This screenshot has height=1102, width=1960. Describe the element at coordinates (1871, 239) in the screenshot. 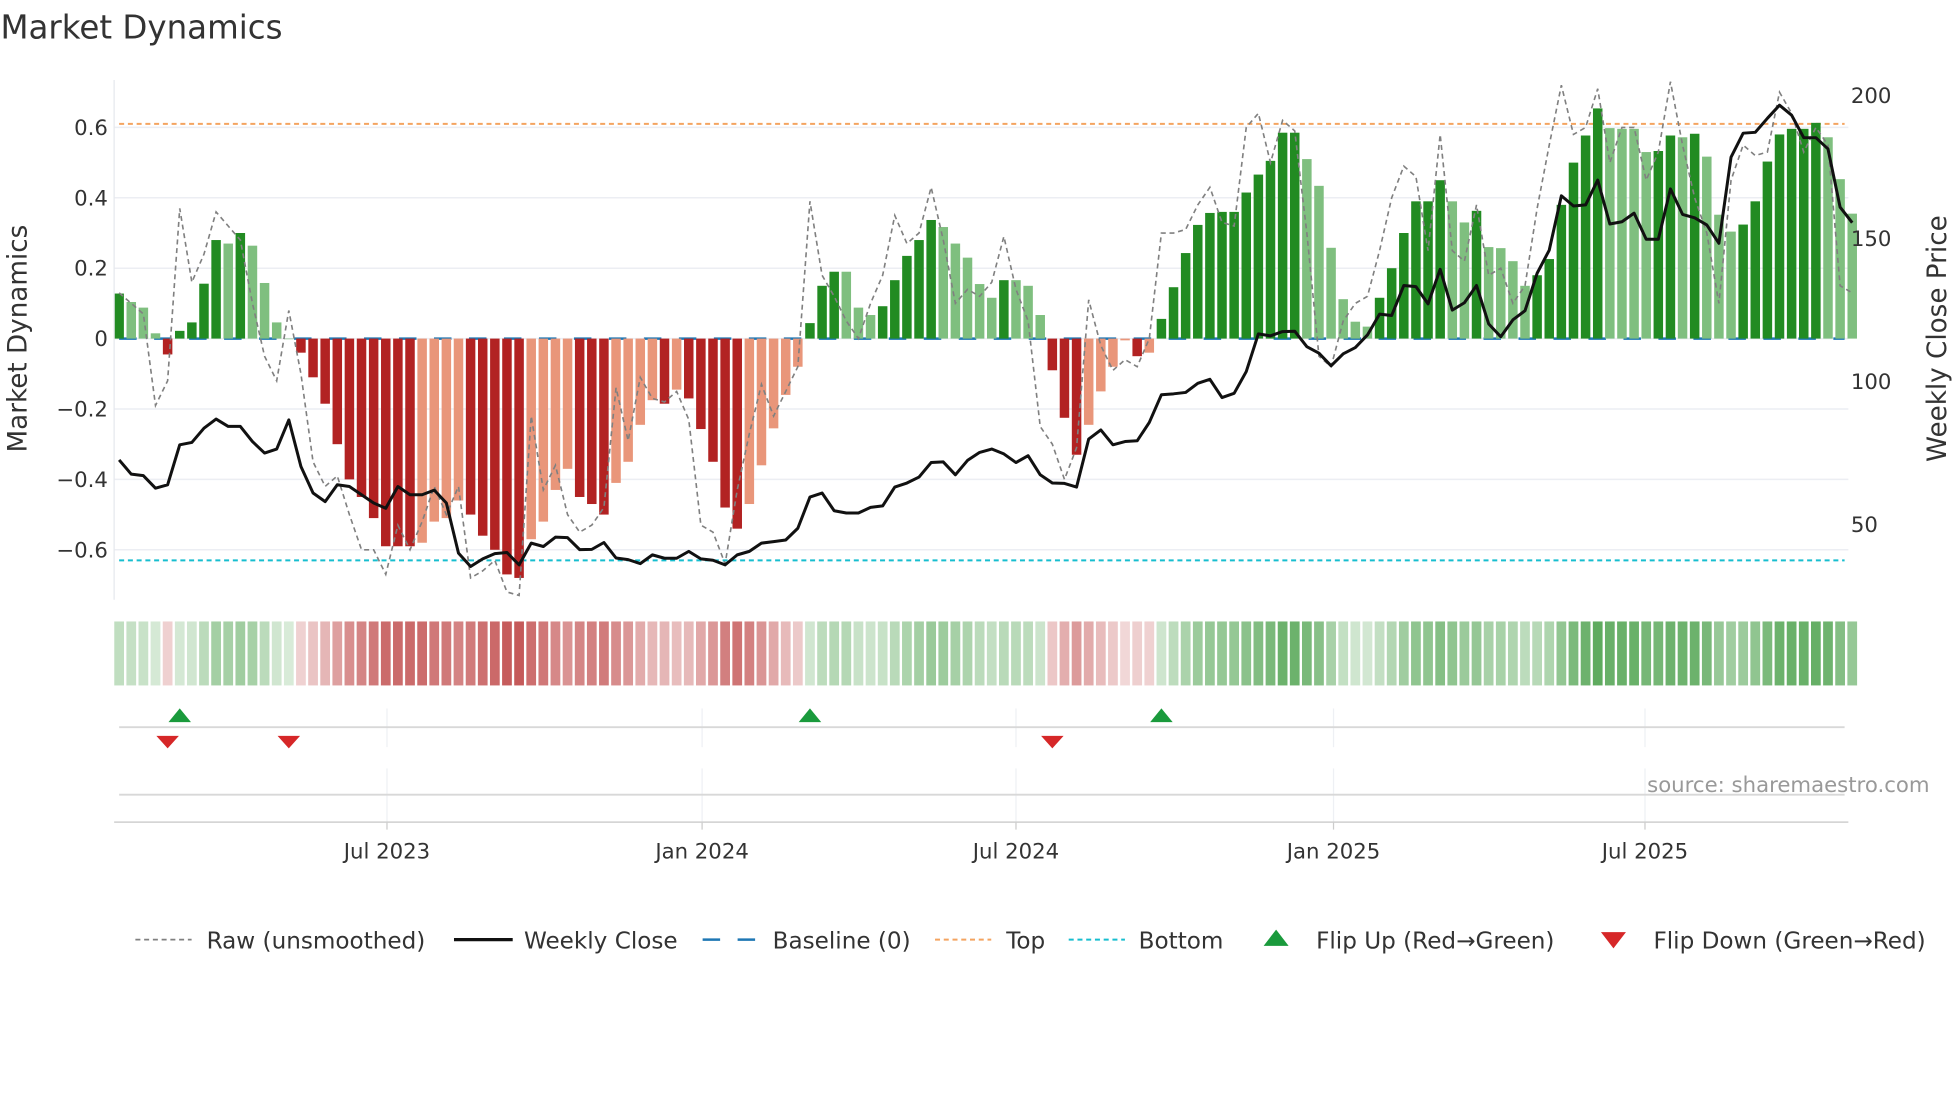

I see `y2-tick-label: 150` at that location.